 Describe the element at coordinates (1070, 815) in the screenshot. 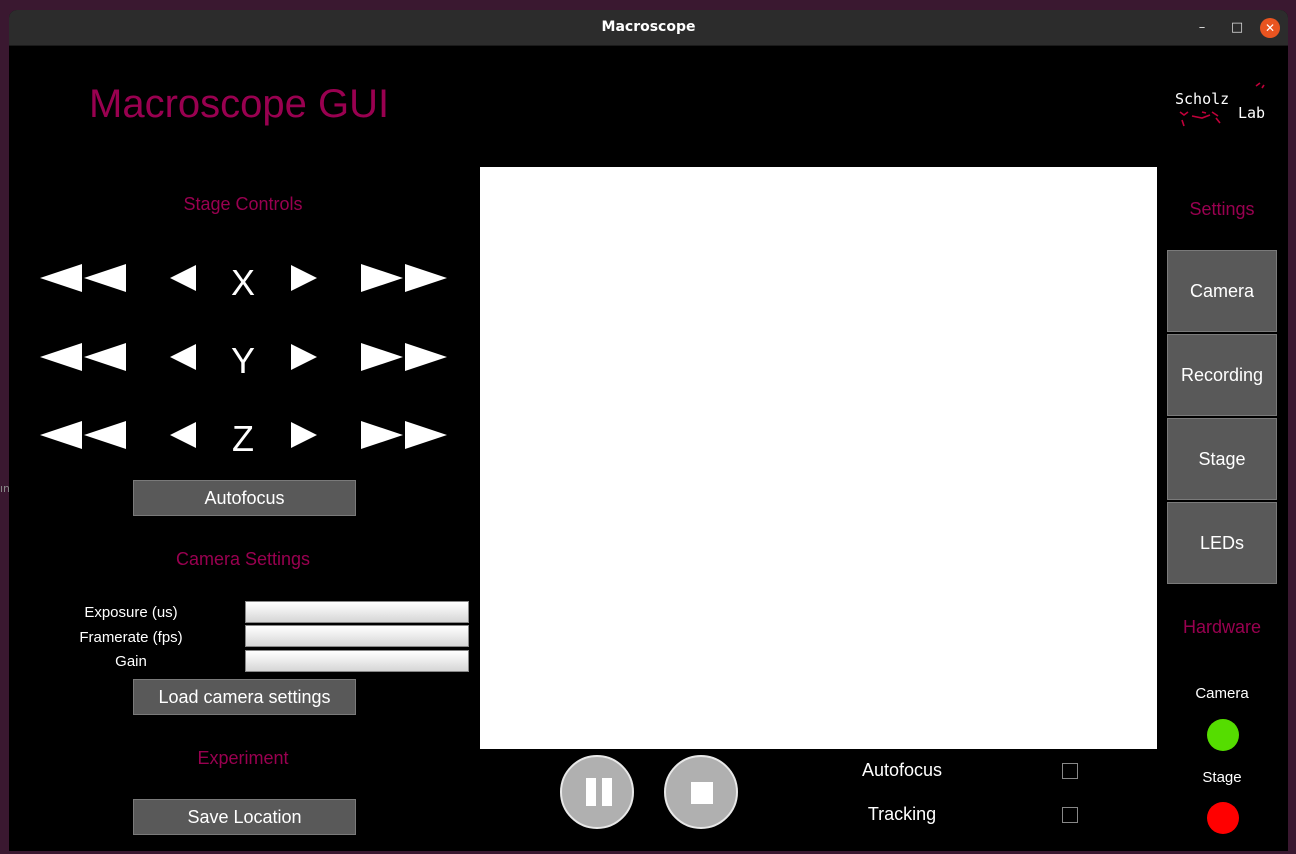

I see `tracking-checkbox` at that location.